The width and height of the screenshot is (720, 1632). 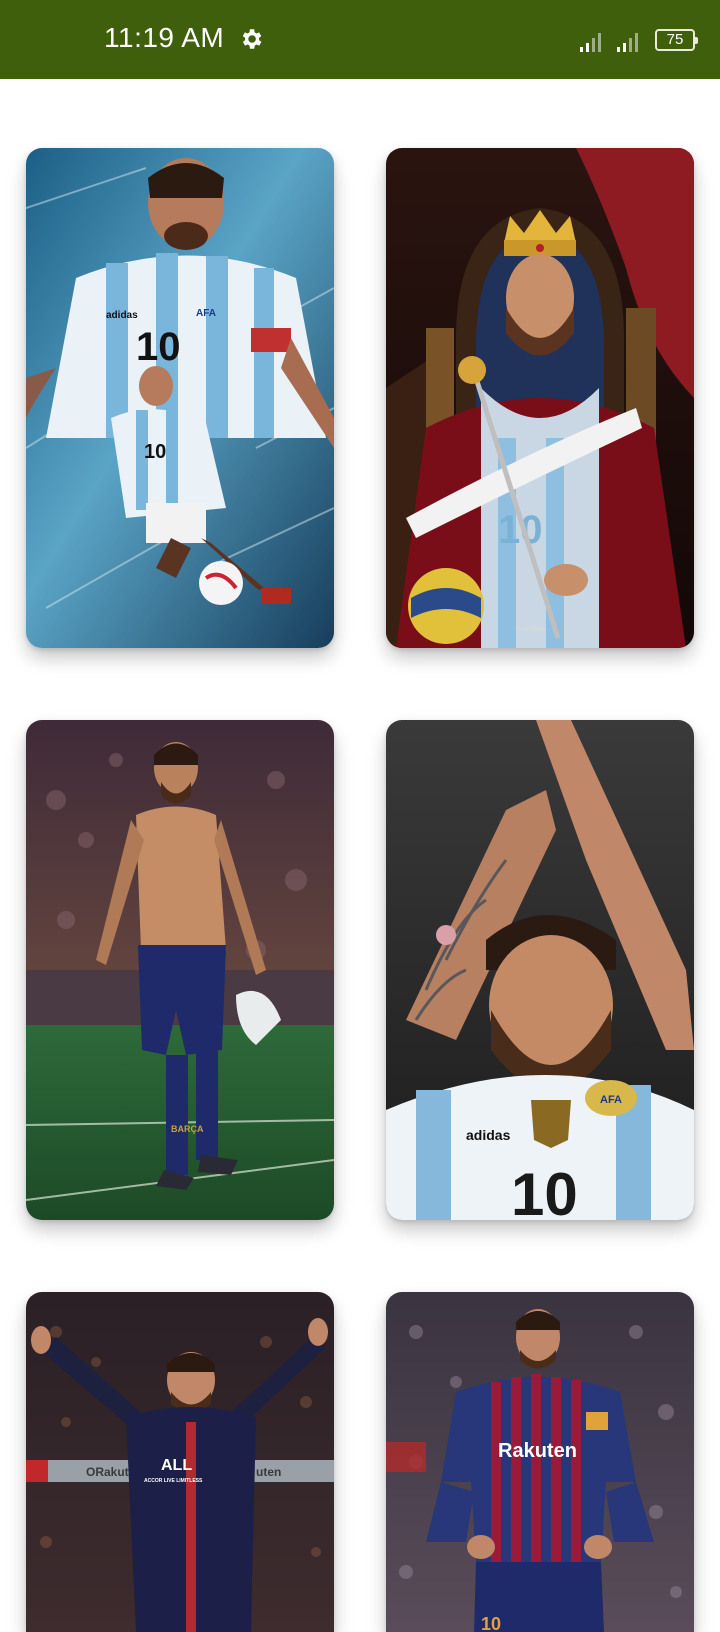 What do you see at coordinates (173, 1481) in the screenshot?
I see `wallpaper-sponsor-sub: ACCOR LIVE LIMITLESS` at bounding box center [173, 1481].